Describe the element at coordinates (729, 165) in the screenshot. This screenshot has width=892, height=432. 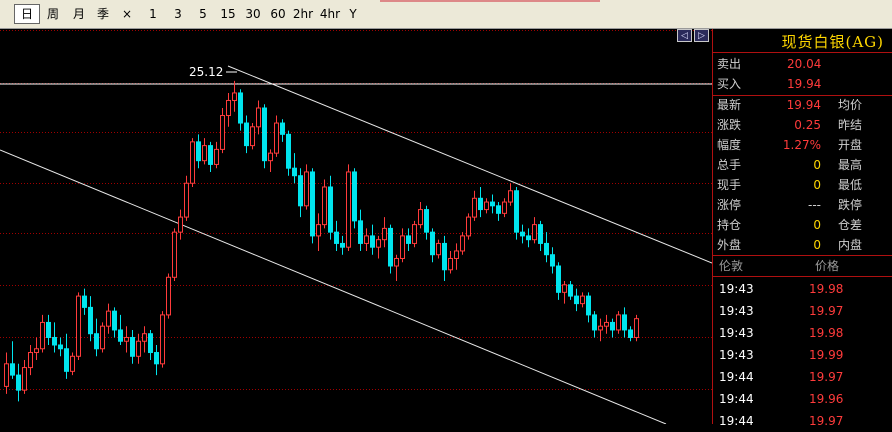
I see `volume-label: 总手` at that location.